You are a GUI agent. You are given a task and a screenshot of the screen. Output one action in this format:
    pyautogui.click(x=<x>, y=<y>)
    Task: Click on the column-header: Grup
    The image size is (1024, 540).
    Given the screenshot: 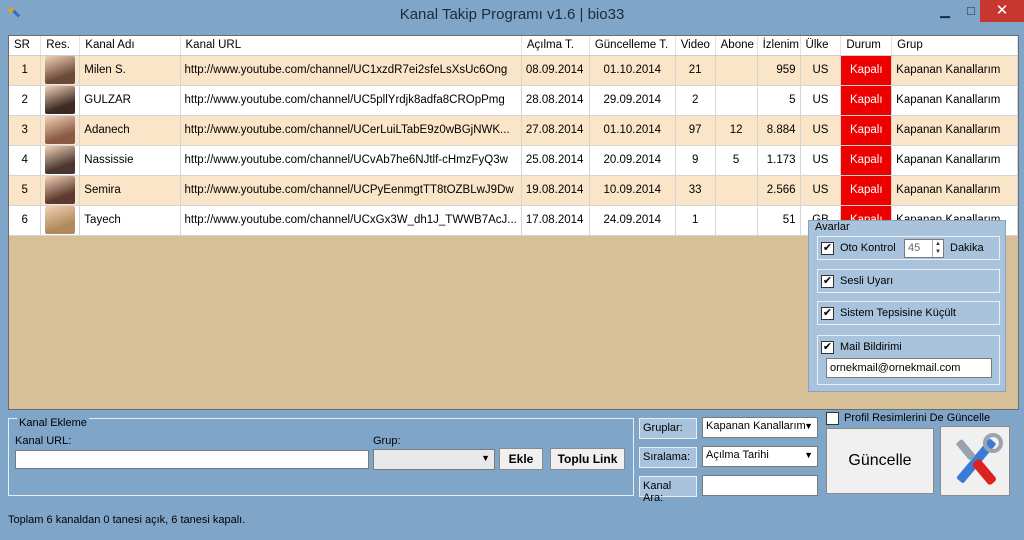 What is the action you would take?
    pyautogui.click(x=954, y=46)
    